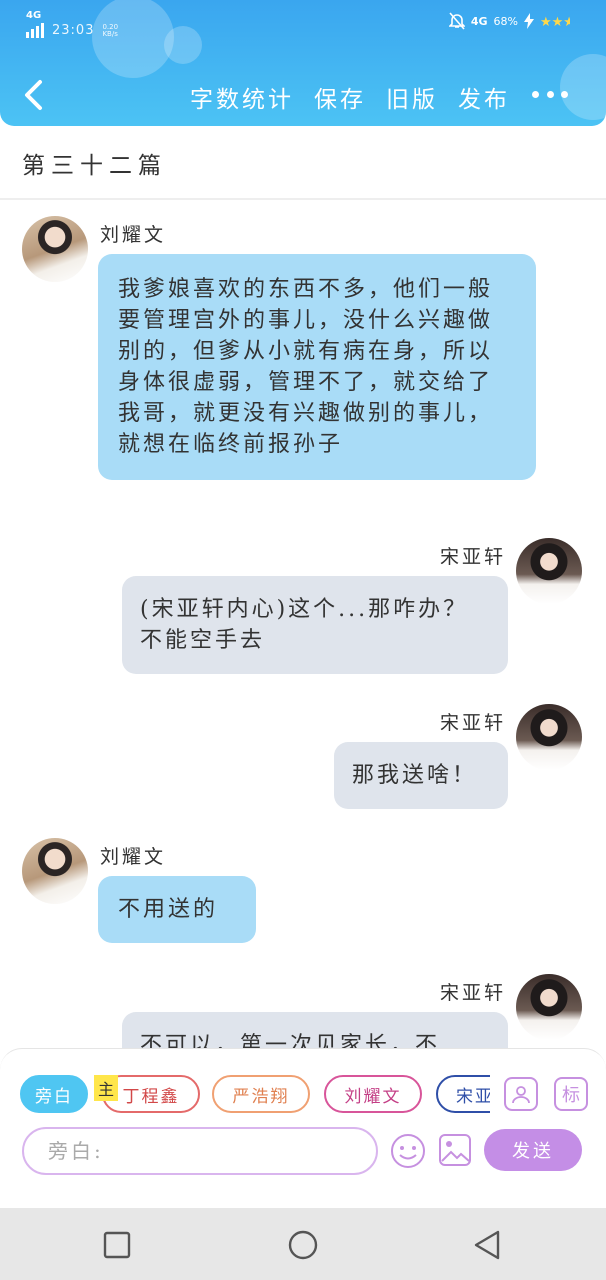  I want to click on top-nav: 字数统计 保存 旧版 发布, so click(303, 95).